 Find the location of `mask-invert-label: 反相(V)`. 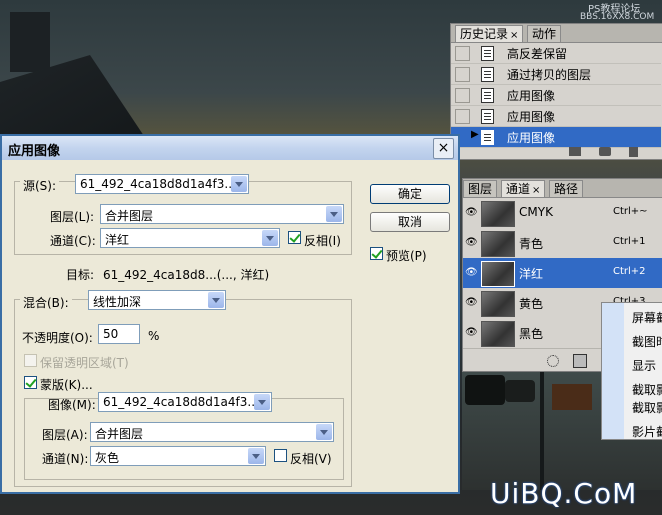

mask-invert-label: 反相(V) is located at coordinates (311, 458).